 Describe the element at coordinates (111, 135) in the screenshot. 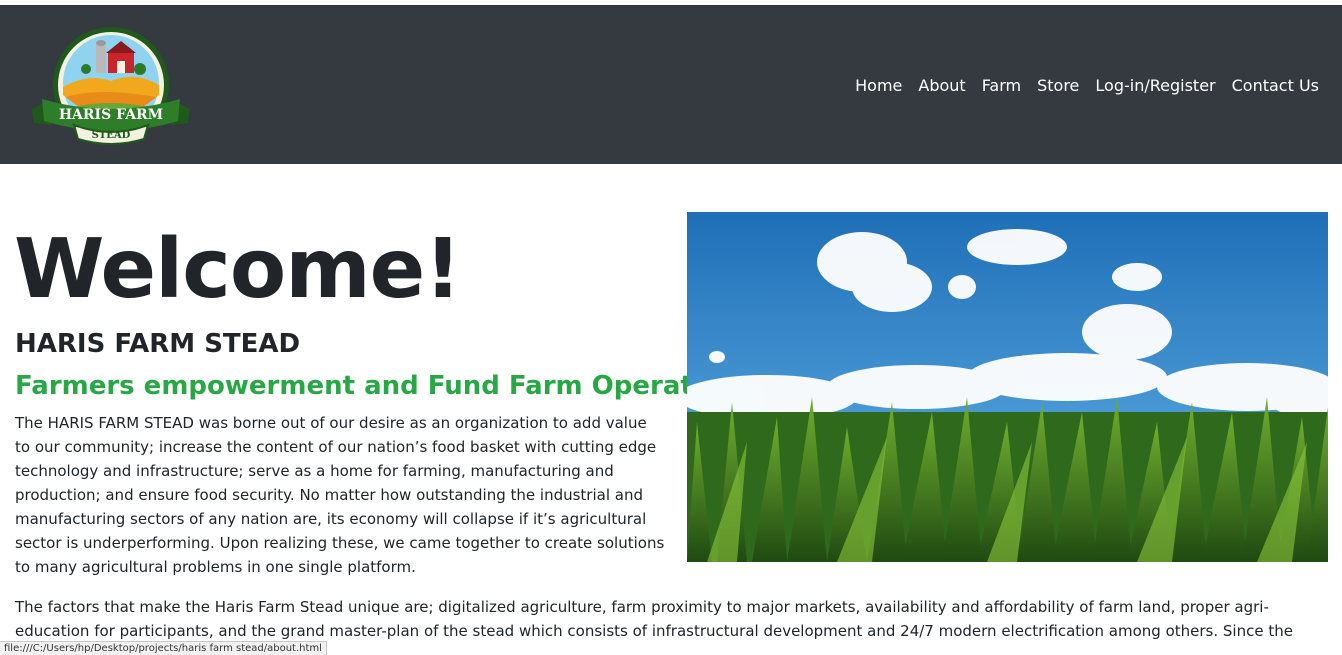

I see `logo-text-line2: STEAD` at that location.